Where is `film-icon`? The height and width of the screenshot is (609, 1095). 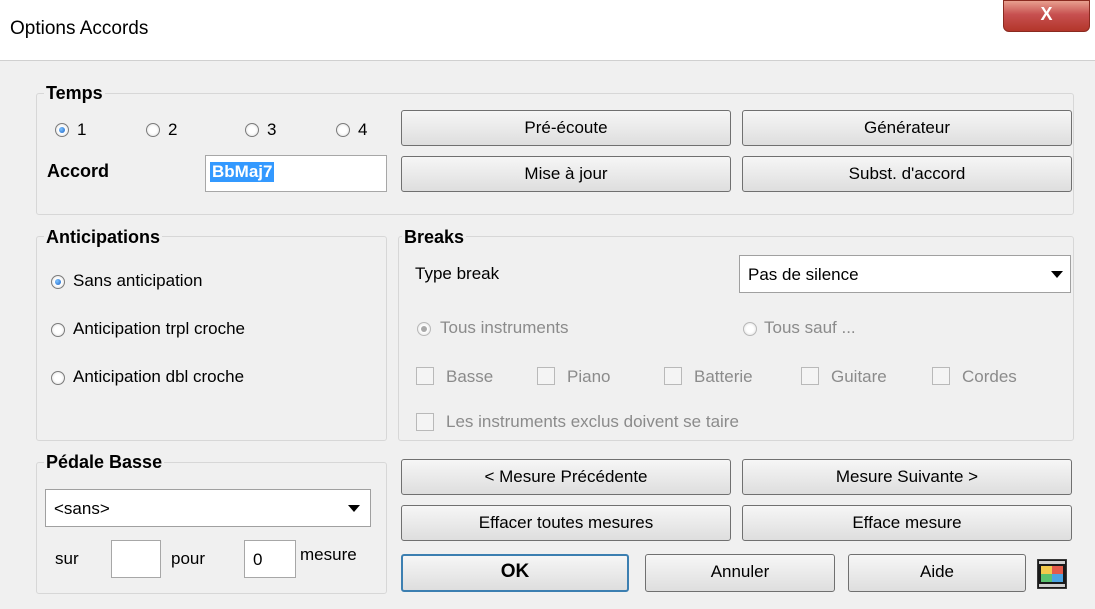
film-icon is located at coordinates (1052, 574).